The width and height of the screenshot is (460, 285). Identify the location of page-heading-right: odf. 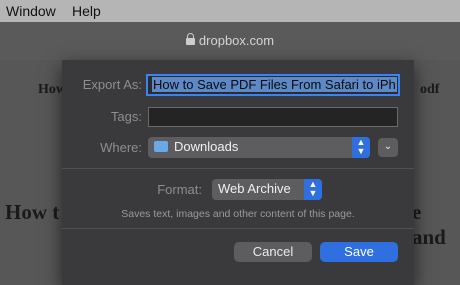
(430, 89).